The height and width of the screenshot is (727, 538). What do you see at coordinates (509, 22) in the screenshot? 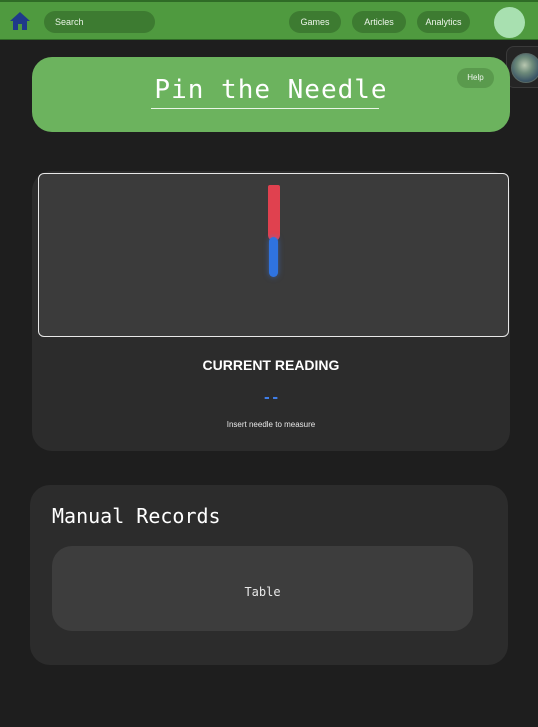
I see `avatar` at bounding box center [509, 22].